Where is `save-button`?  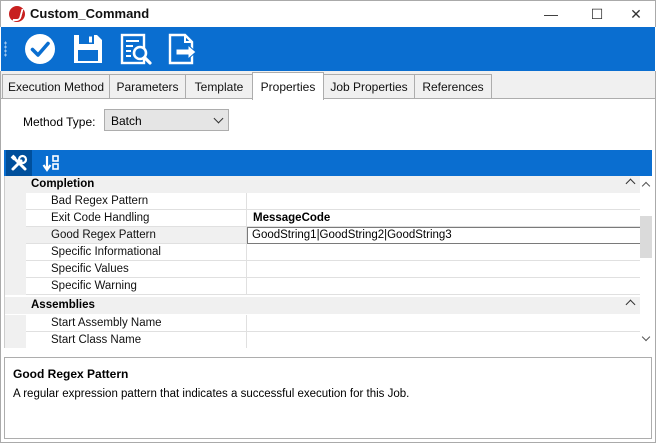 save-button is located at coordinates (88, 49).